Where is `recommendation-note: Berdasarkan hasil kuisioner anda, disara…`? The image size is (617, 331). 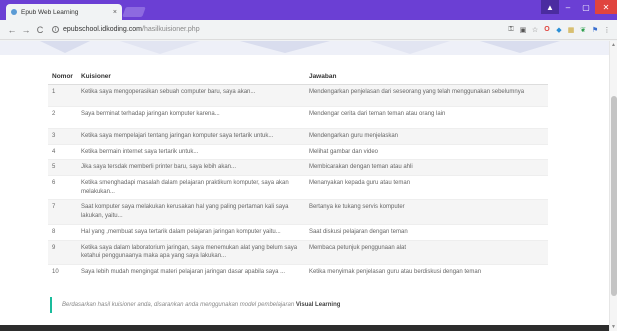 recommendation-note: Berdasarkan hasil kuisioner anda, disara… is located at coordinates (195, 305).